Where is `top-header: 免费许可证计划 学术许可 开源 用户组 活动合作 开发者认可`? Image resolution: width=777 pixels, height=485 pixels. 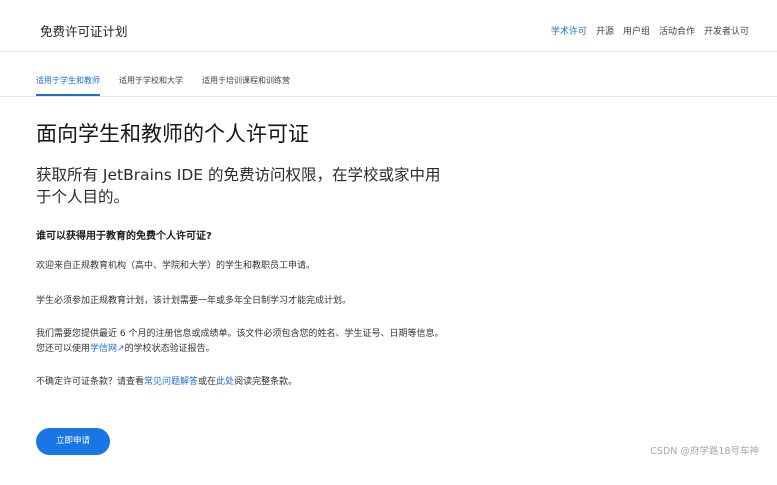
top-header: 免费许可证计划 学术许可 开源 用户组 活动合作 开发者认可 is located at coordinates (388, 26).